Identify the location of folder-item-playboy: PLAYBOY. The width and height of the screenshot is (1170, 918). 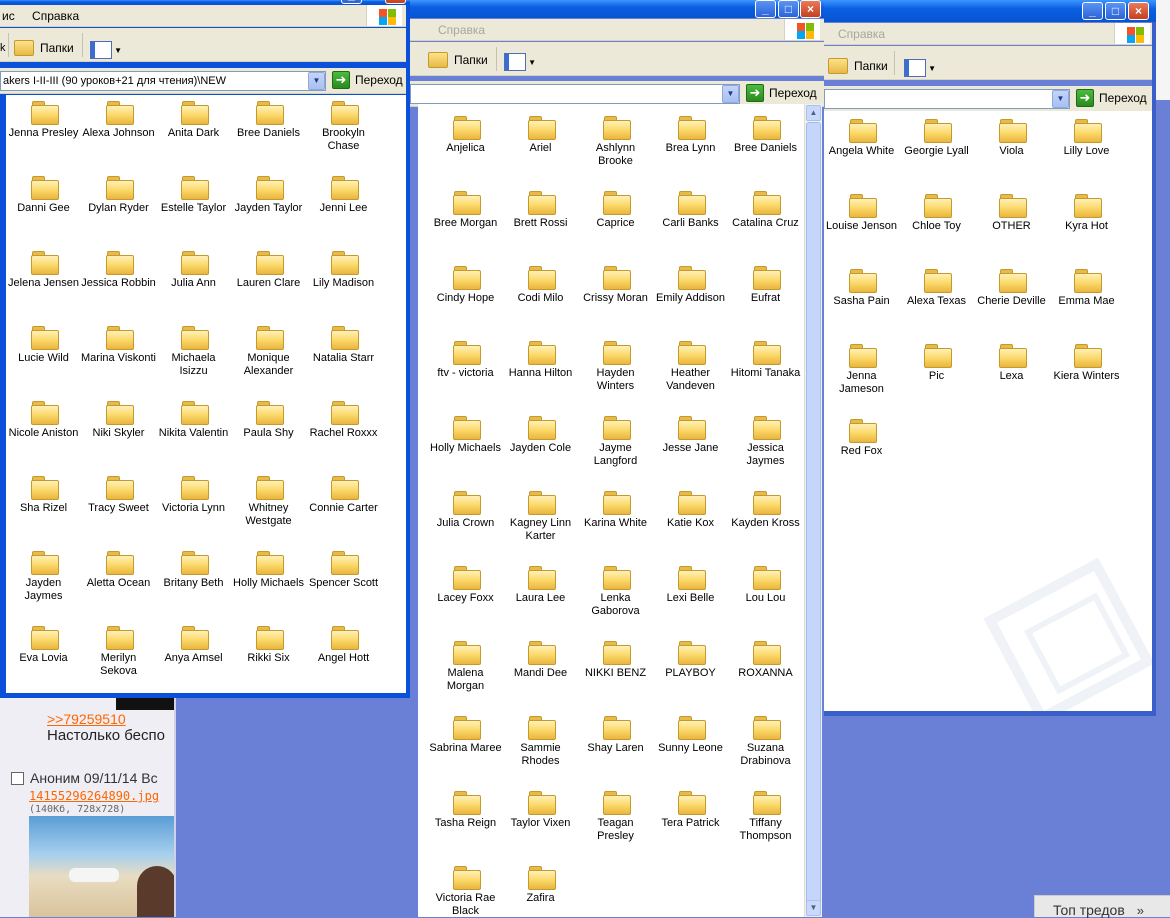
(690, 660).